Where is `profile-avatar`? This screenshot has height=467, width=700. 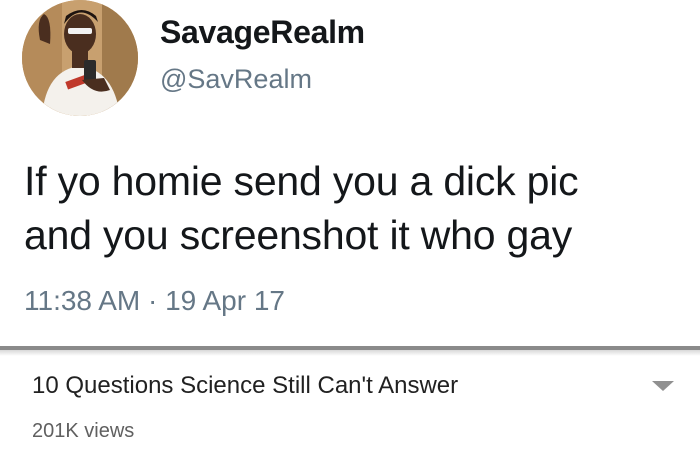
profile-avatar is located at coordinates (80, 58).